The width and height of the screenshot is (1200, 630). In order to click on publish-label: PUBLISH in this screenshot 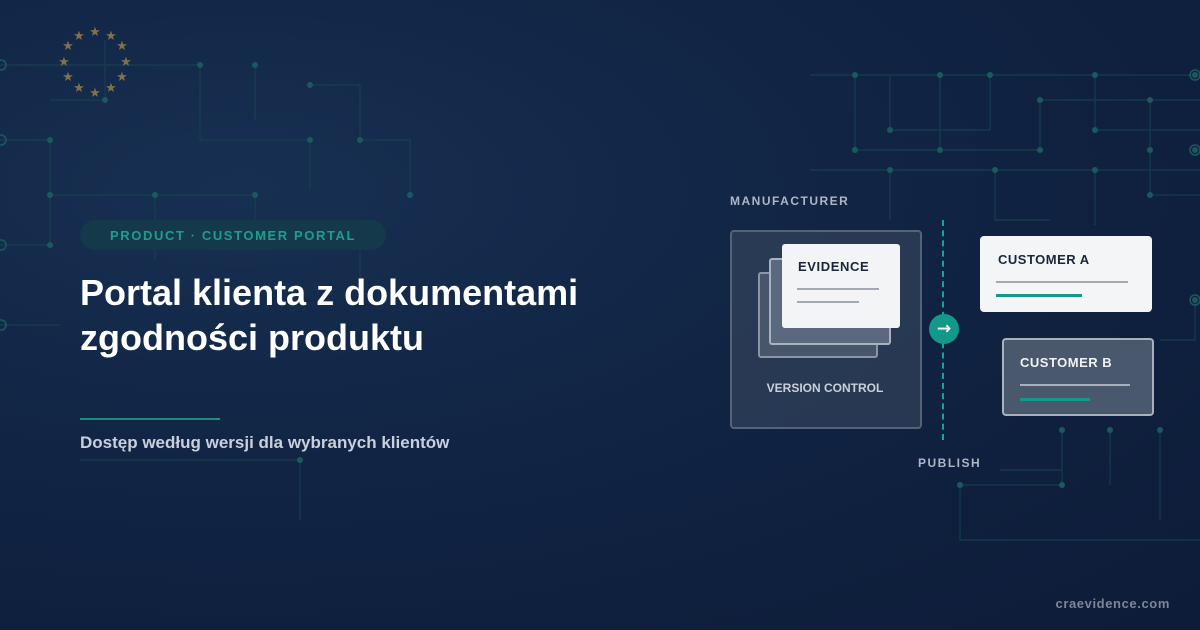, I will do `click(950, 463)`.